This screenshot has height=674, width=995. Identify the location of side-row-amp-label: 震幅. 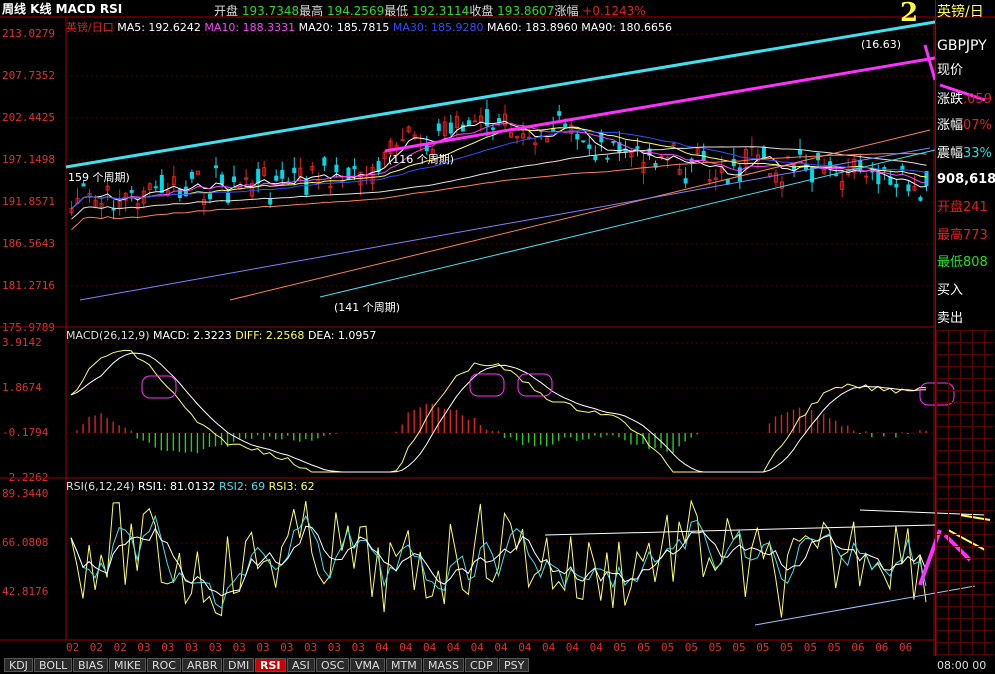
(950, 153).